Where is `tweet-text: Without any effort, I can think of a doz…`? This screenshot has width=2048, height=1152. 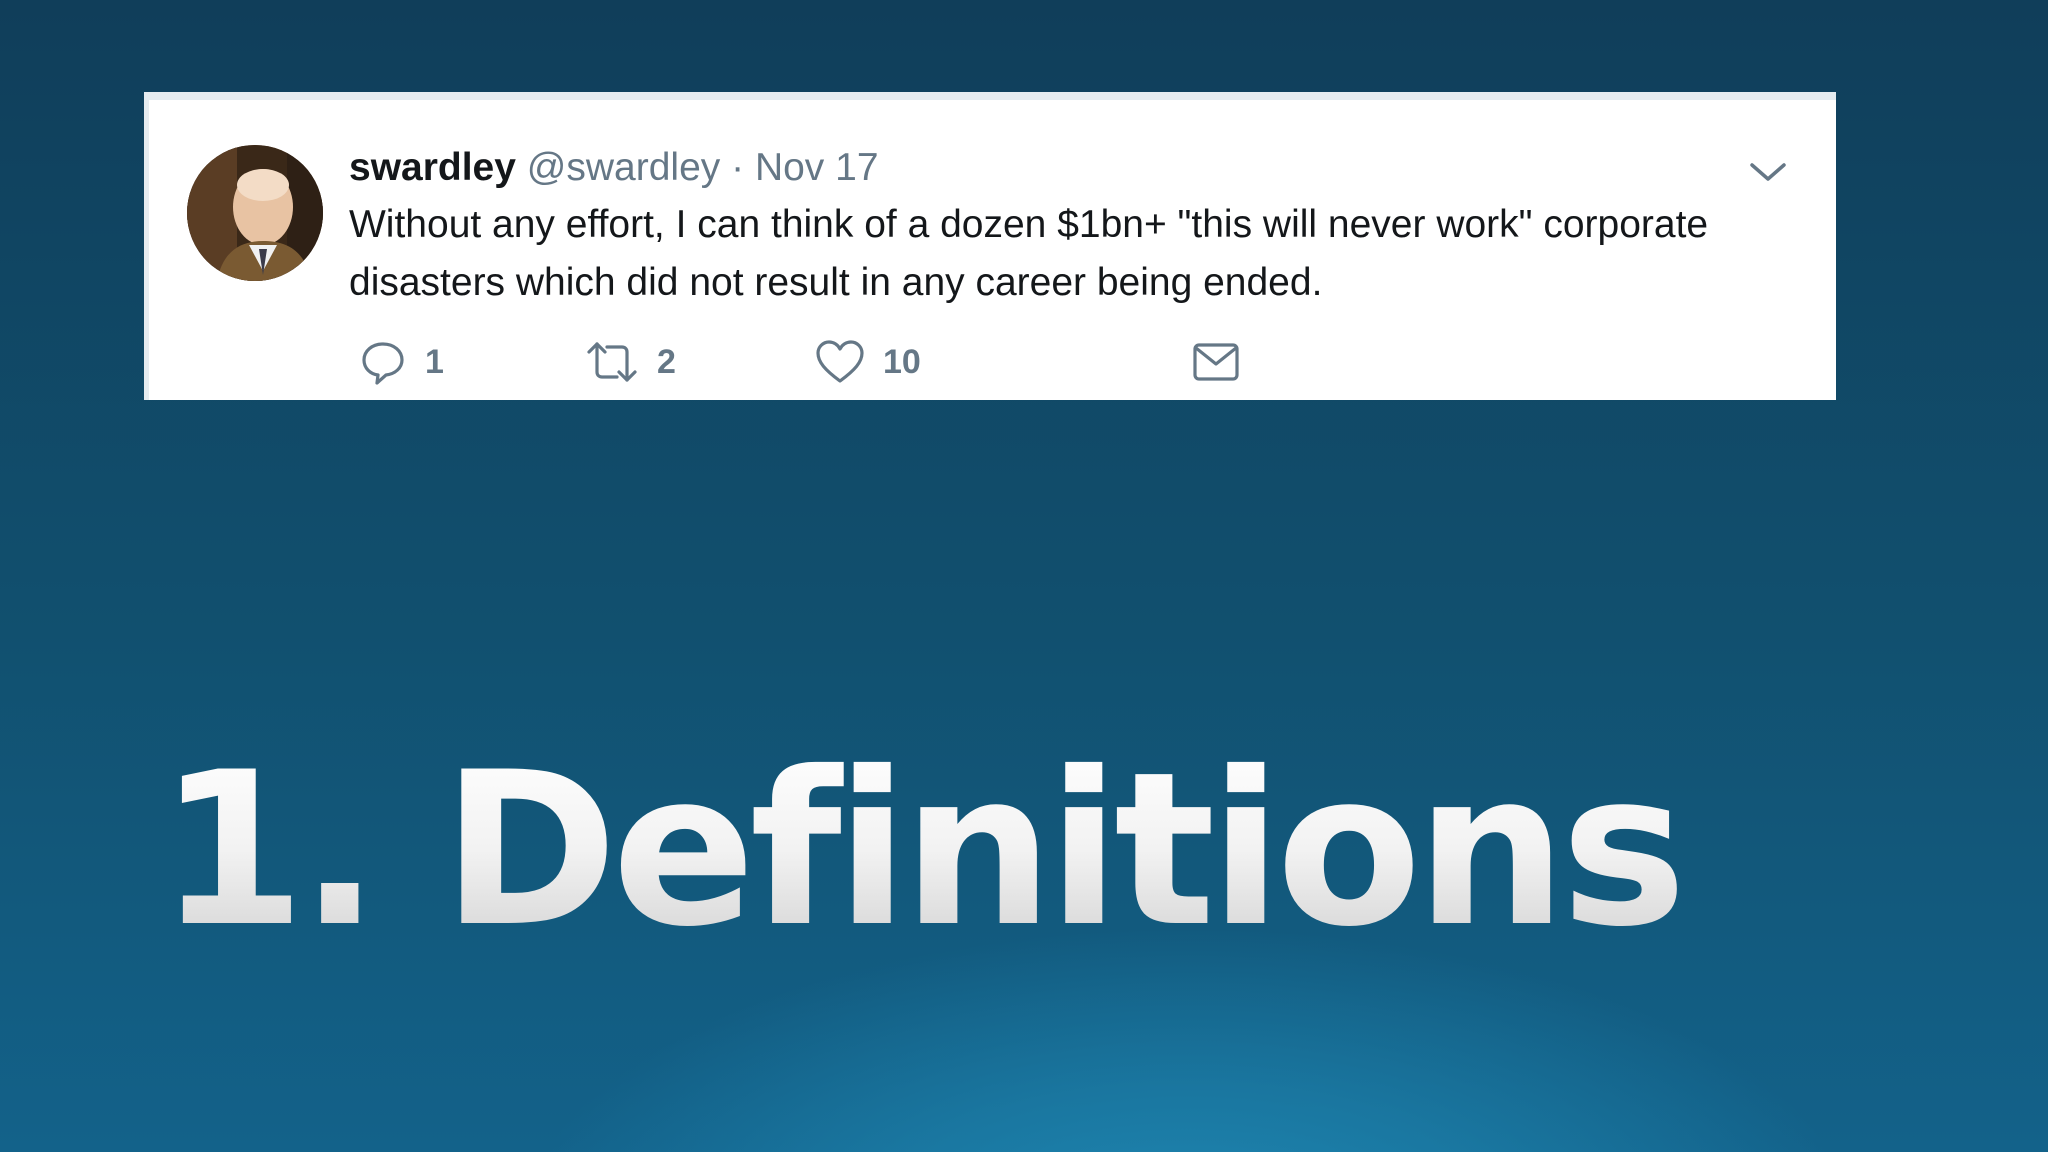 tweet-text: Without any effort, I can think of a doz… is located at coordinates (1029, 253).